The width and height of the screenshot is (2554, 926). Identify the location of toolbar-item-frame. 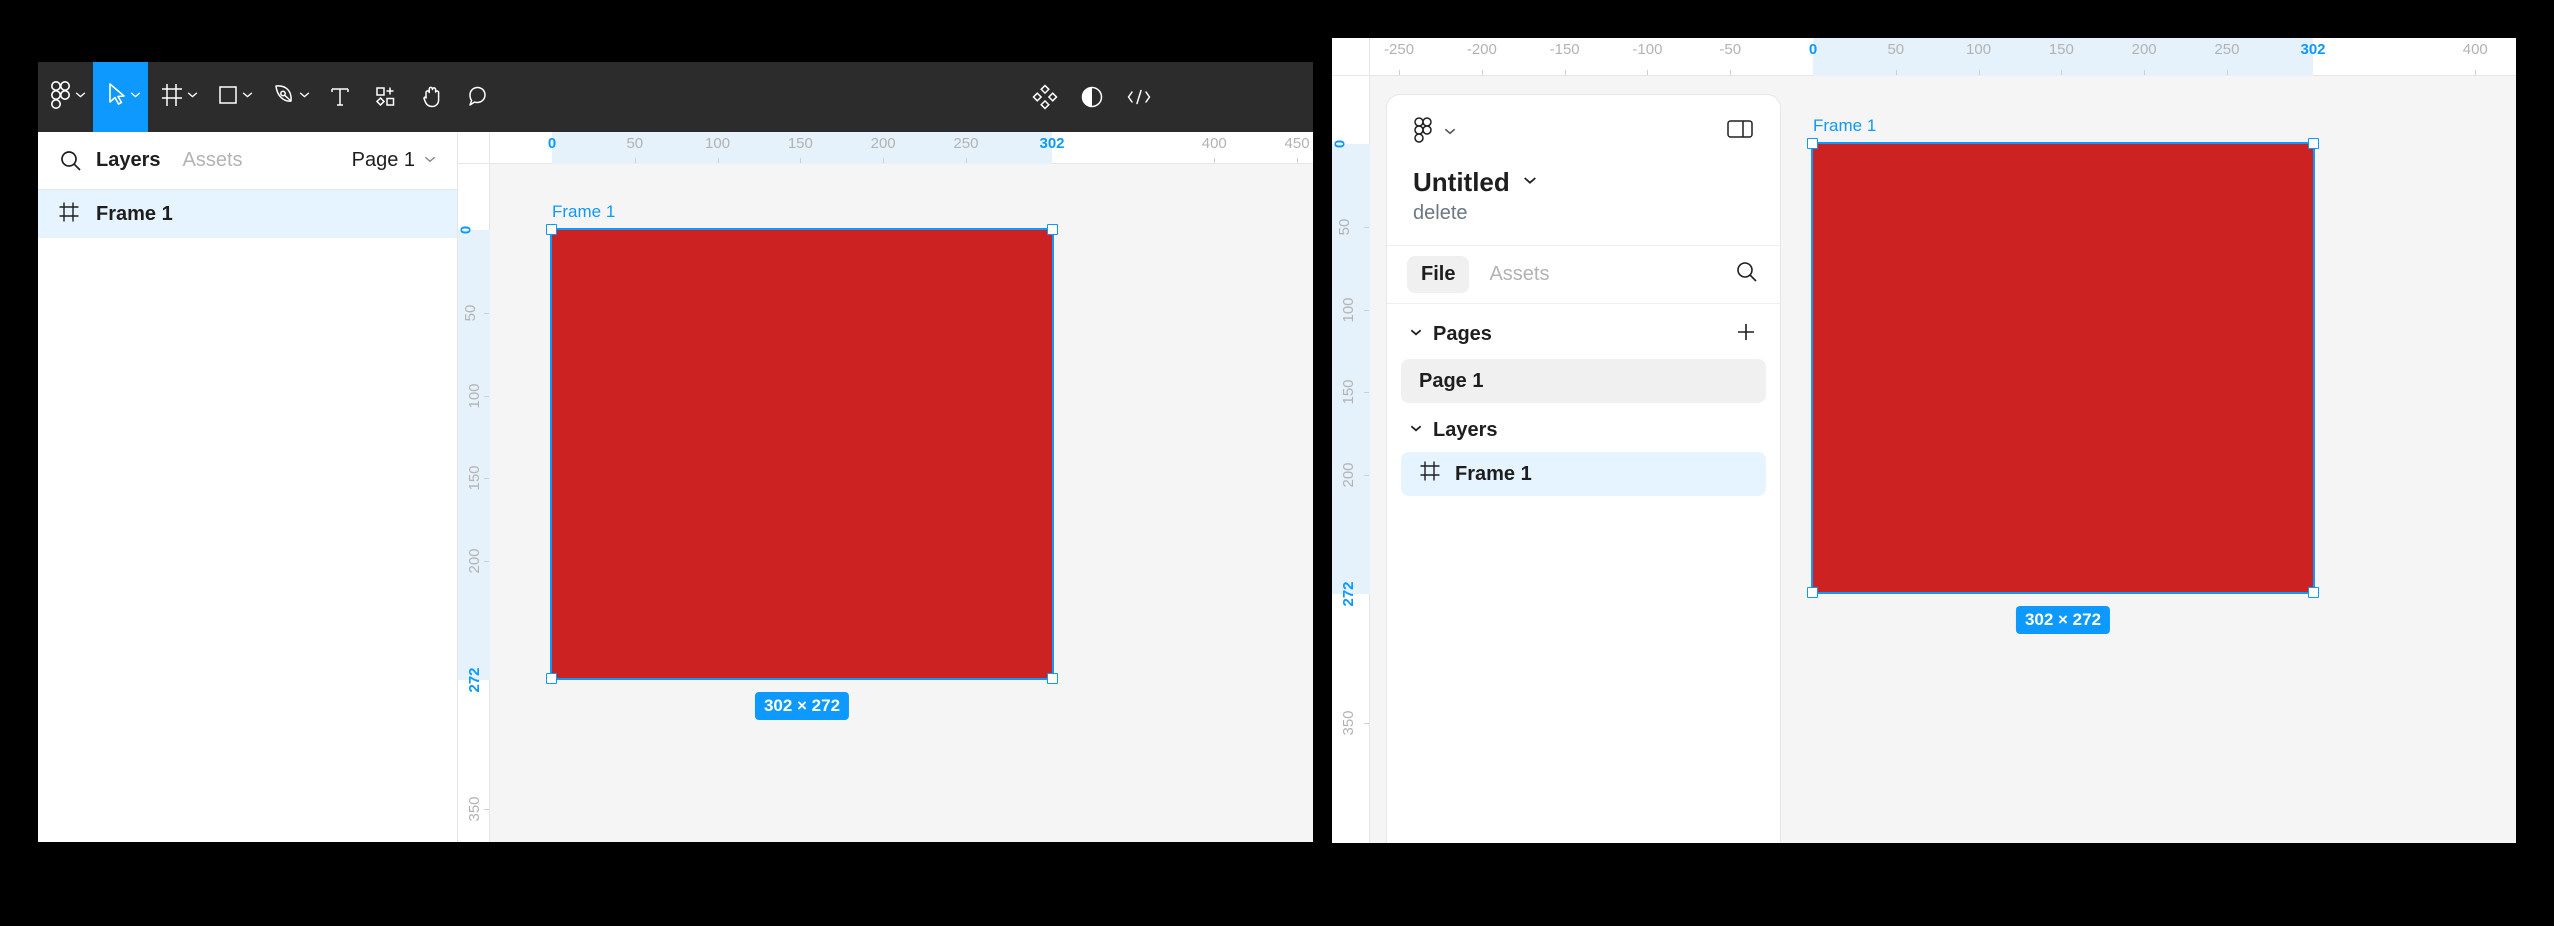
(176, 97).